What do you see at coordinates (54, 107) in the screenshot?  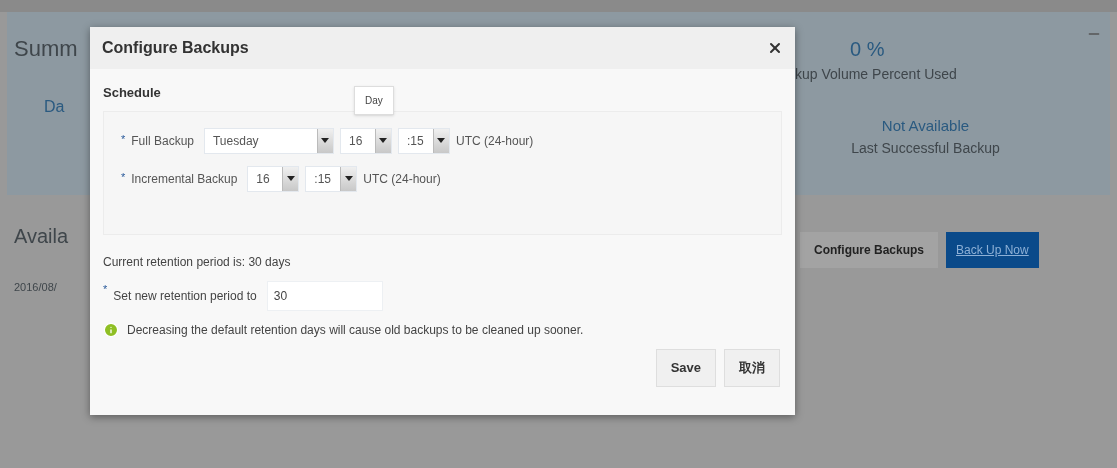 I see `summary-value: Da` at bounding box center [54, 107].